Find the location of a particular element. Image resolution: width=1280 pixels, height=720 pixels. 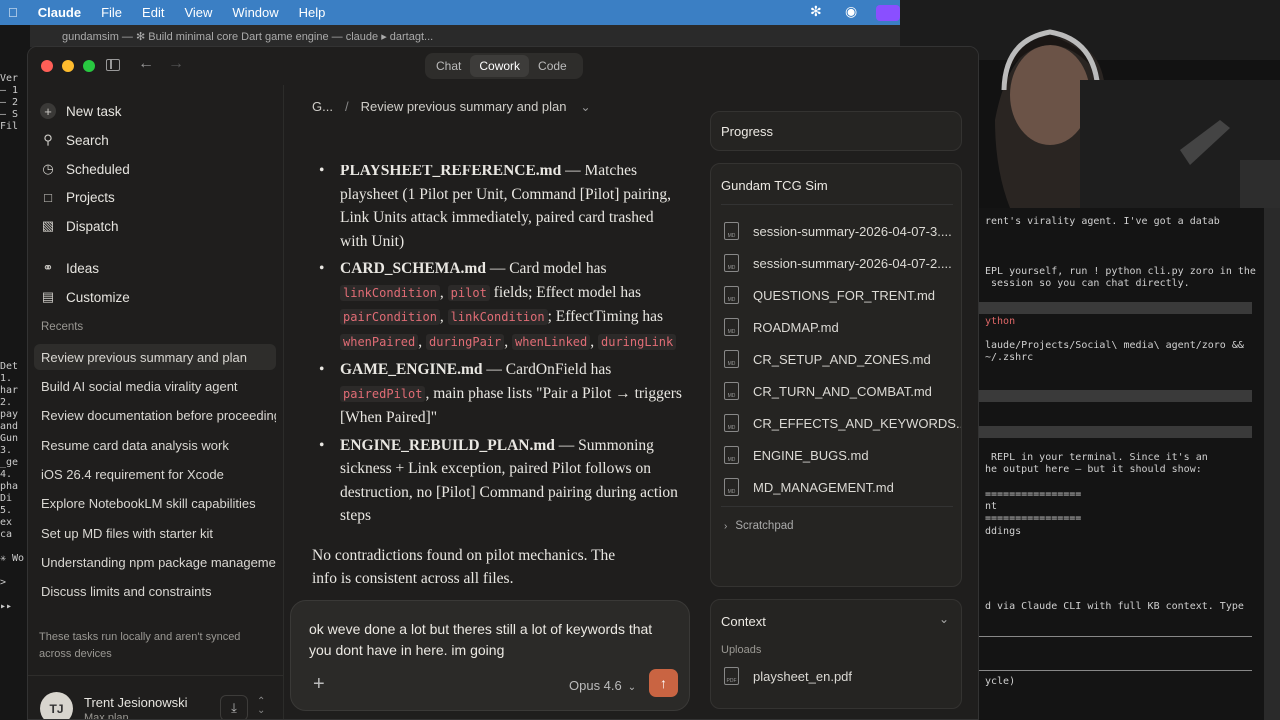

tab-cowork: Cowork is located at coordinates (500, 66).